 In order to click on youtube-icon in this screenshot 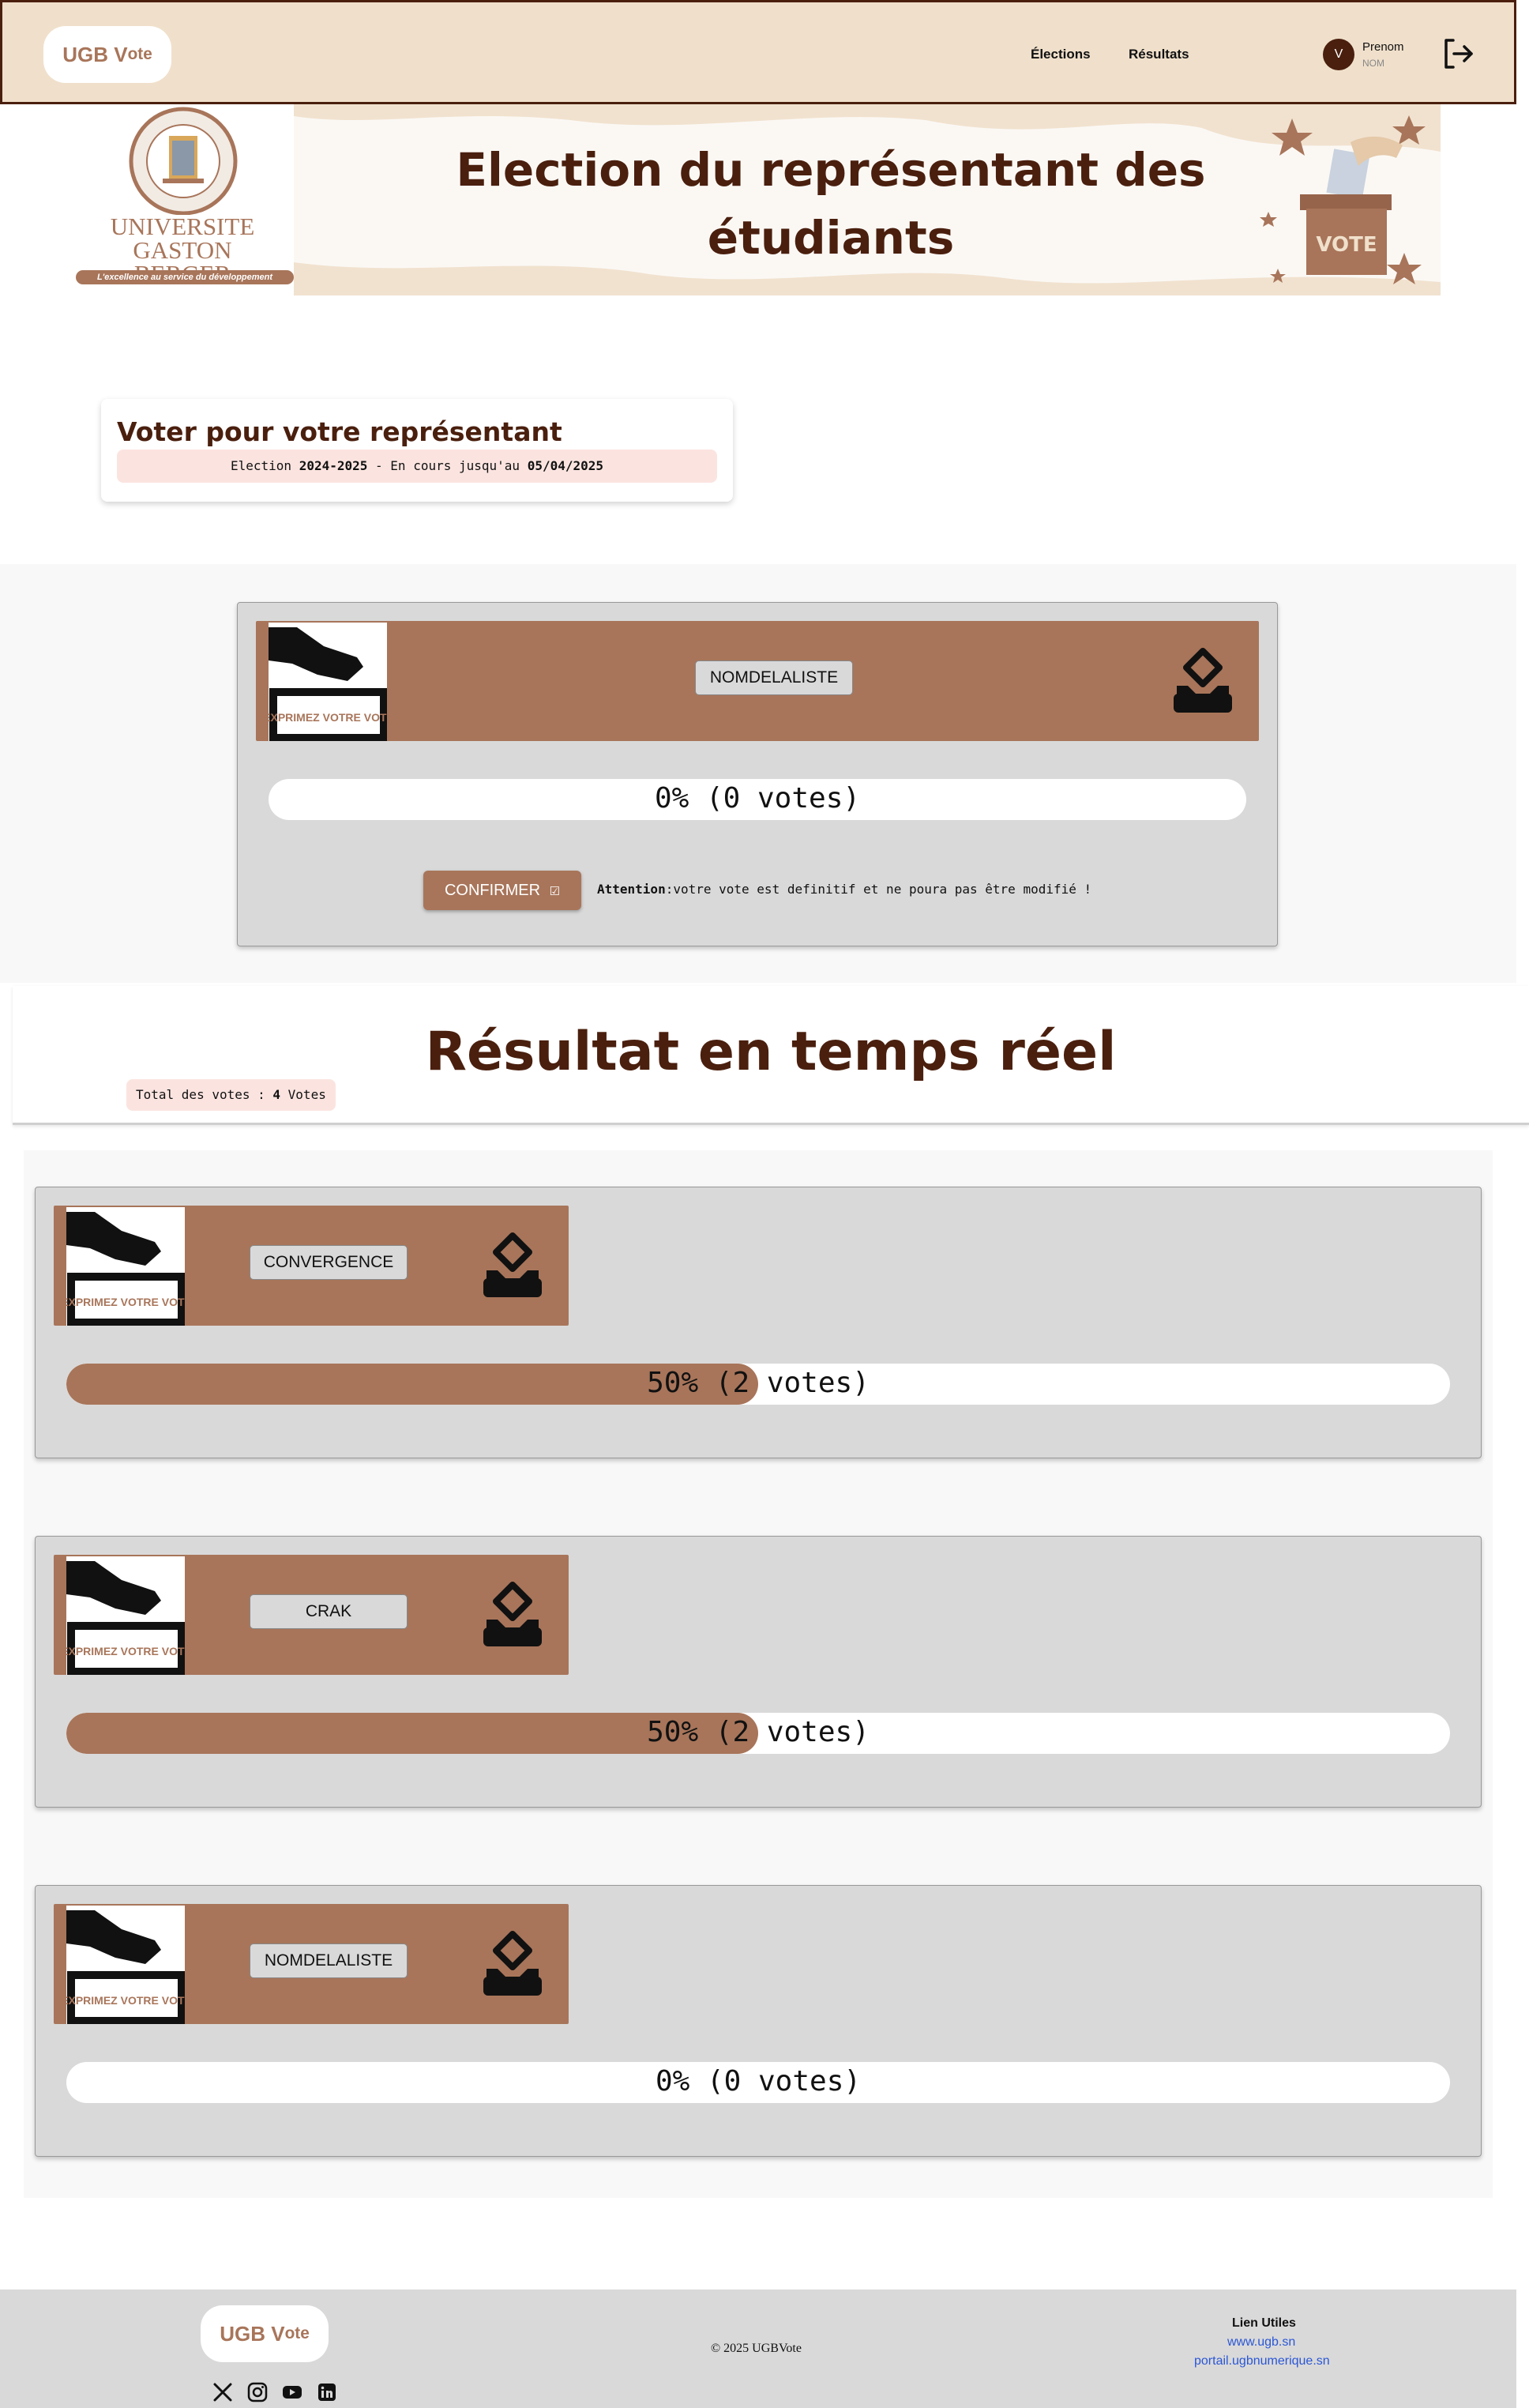, I will do `click(292, 2392)`.